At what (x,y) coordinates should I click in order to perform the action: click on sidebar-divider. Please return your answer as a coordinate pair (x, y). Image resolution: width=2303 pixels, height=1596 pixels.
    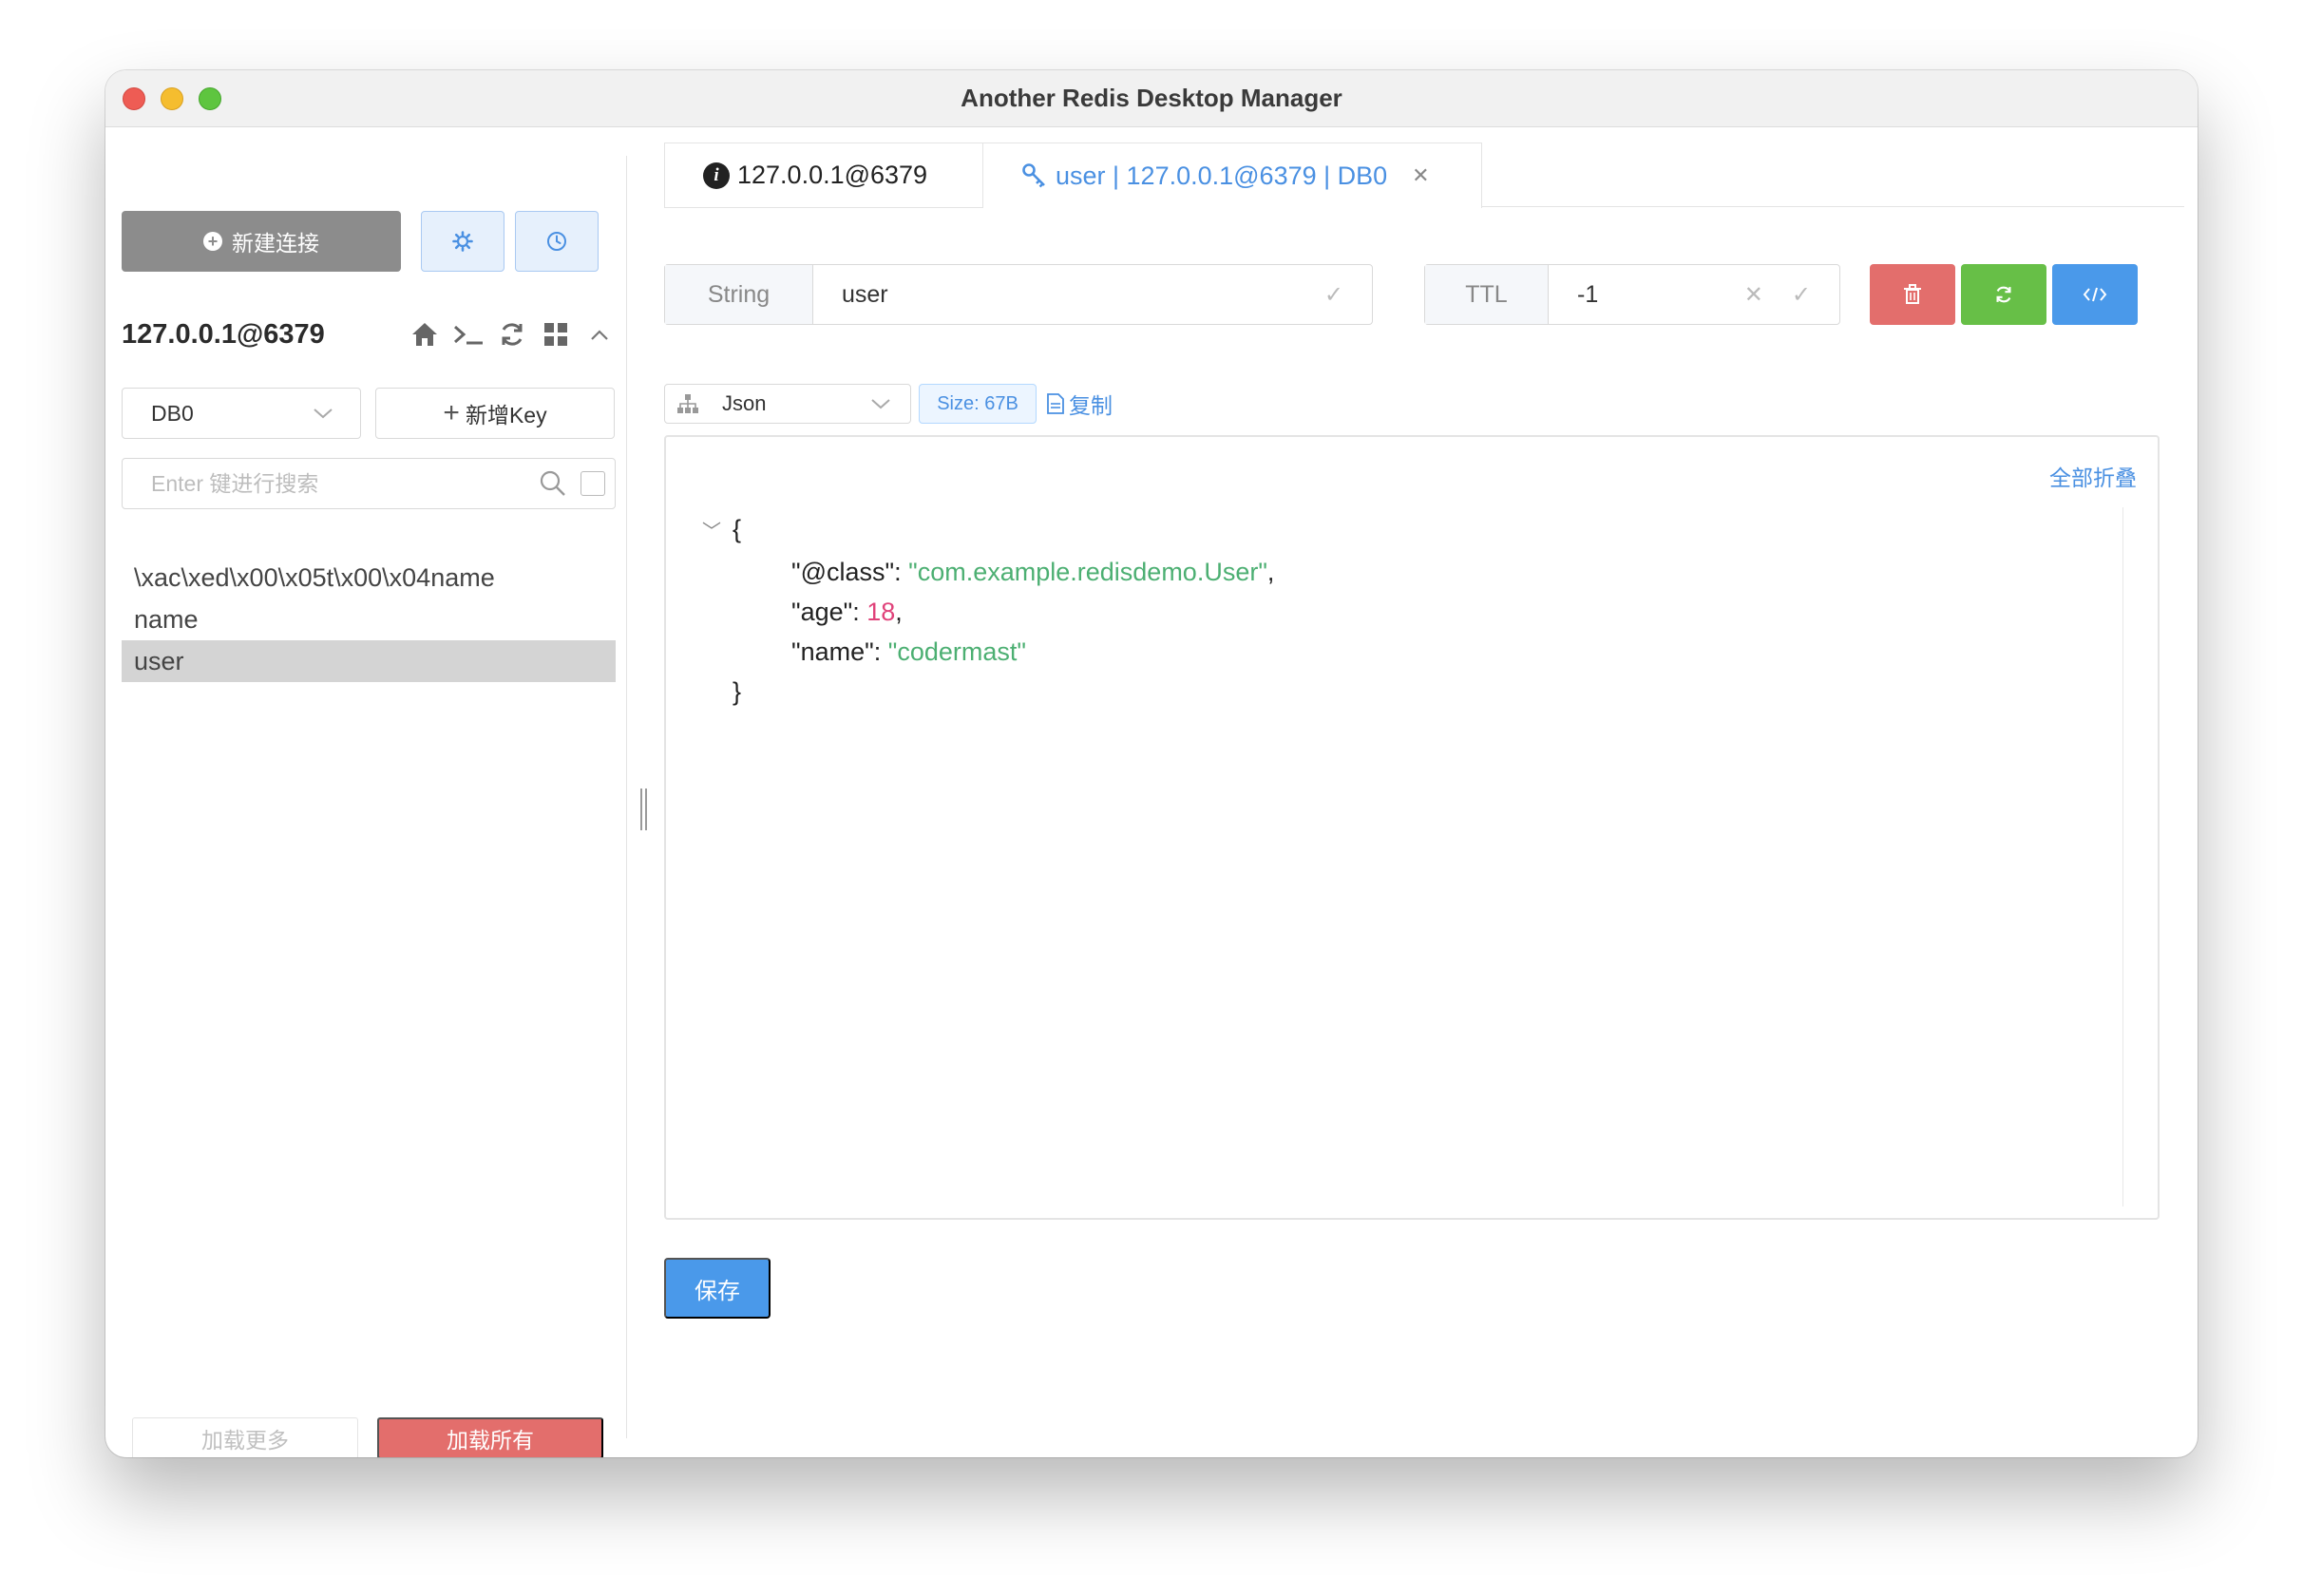
    Looking at the image, I should click on (626, 797).